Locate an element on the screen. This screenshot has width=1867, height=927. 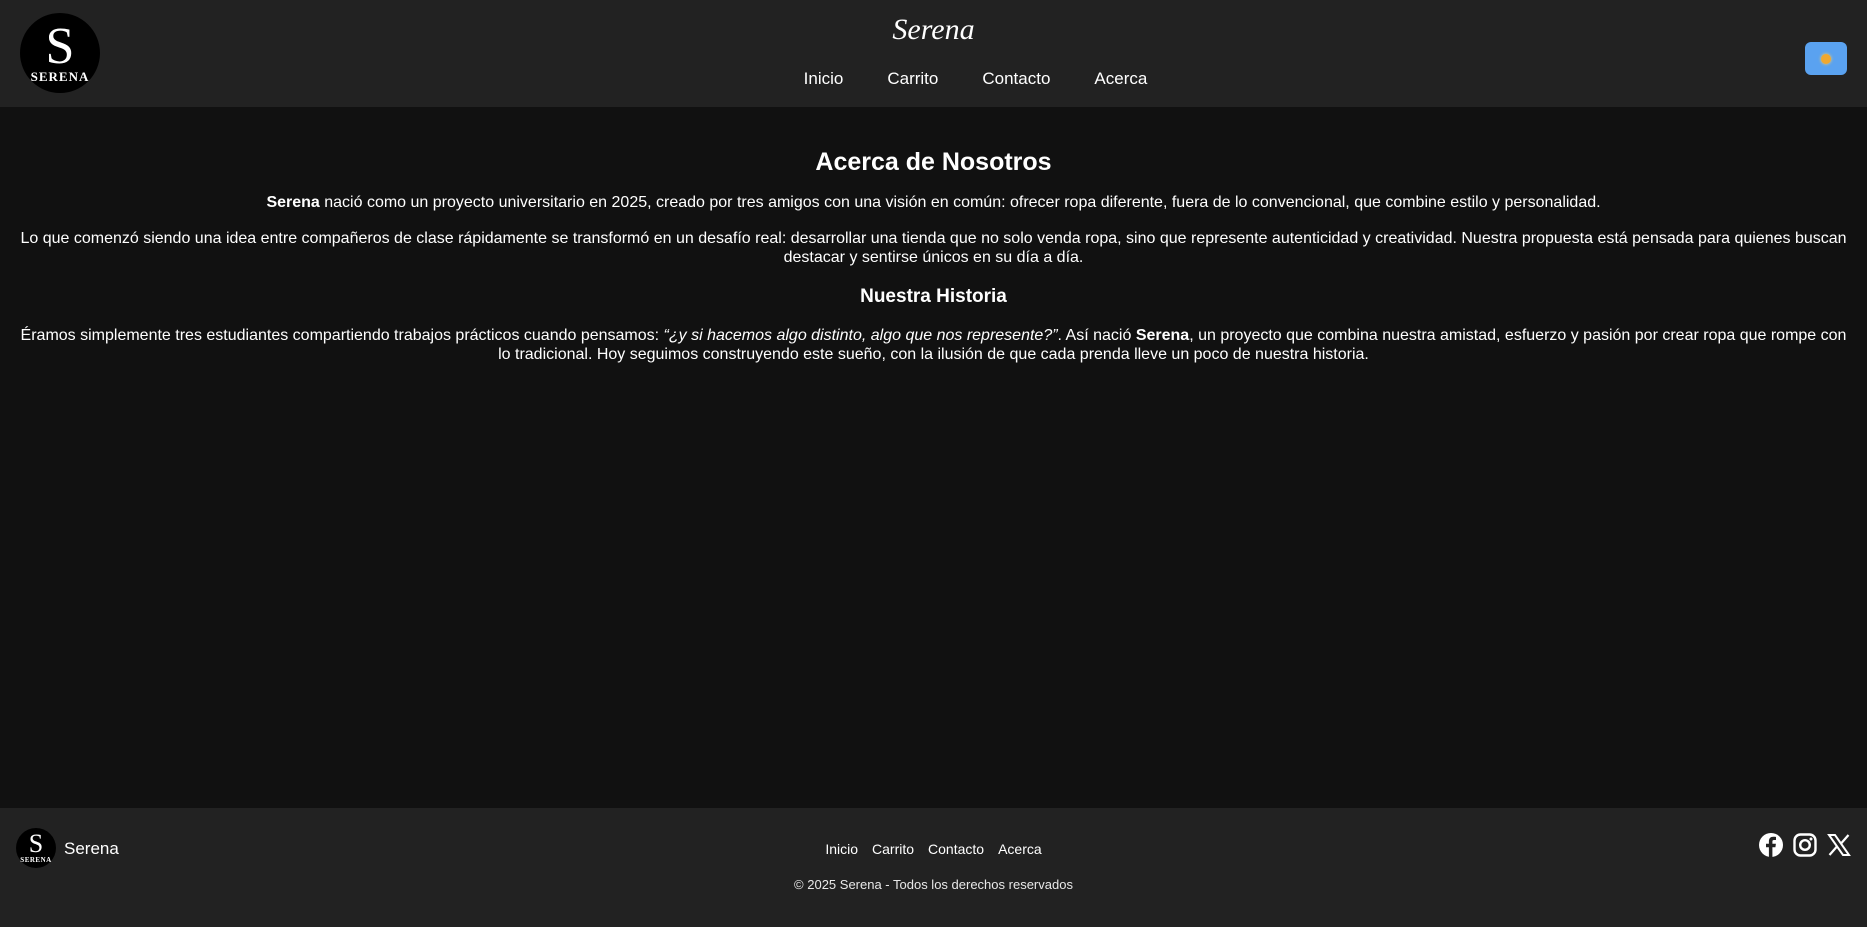
footer-link-acerca: Acerca is located at coordinates (1020, 849).